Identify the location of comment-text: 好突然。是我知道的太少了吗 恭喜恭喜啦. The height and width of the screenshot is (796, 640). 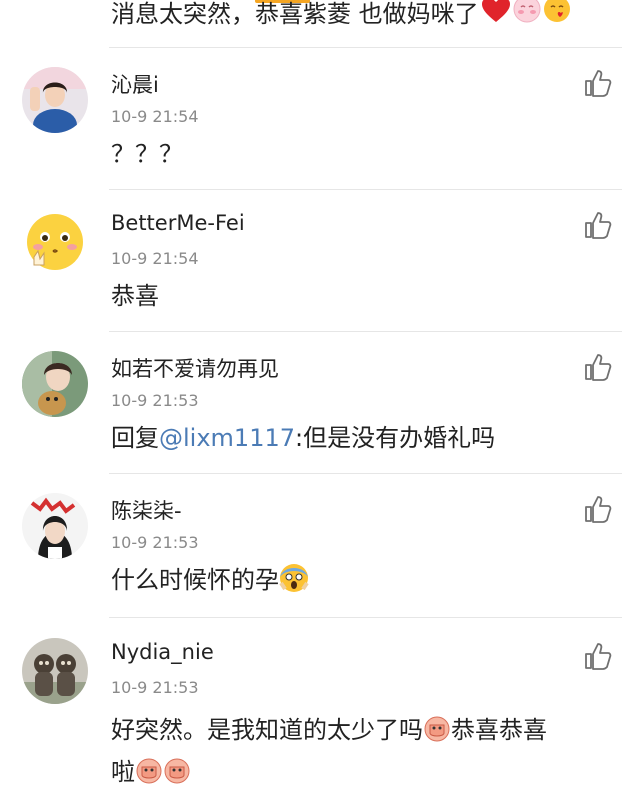
(360, 754).